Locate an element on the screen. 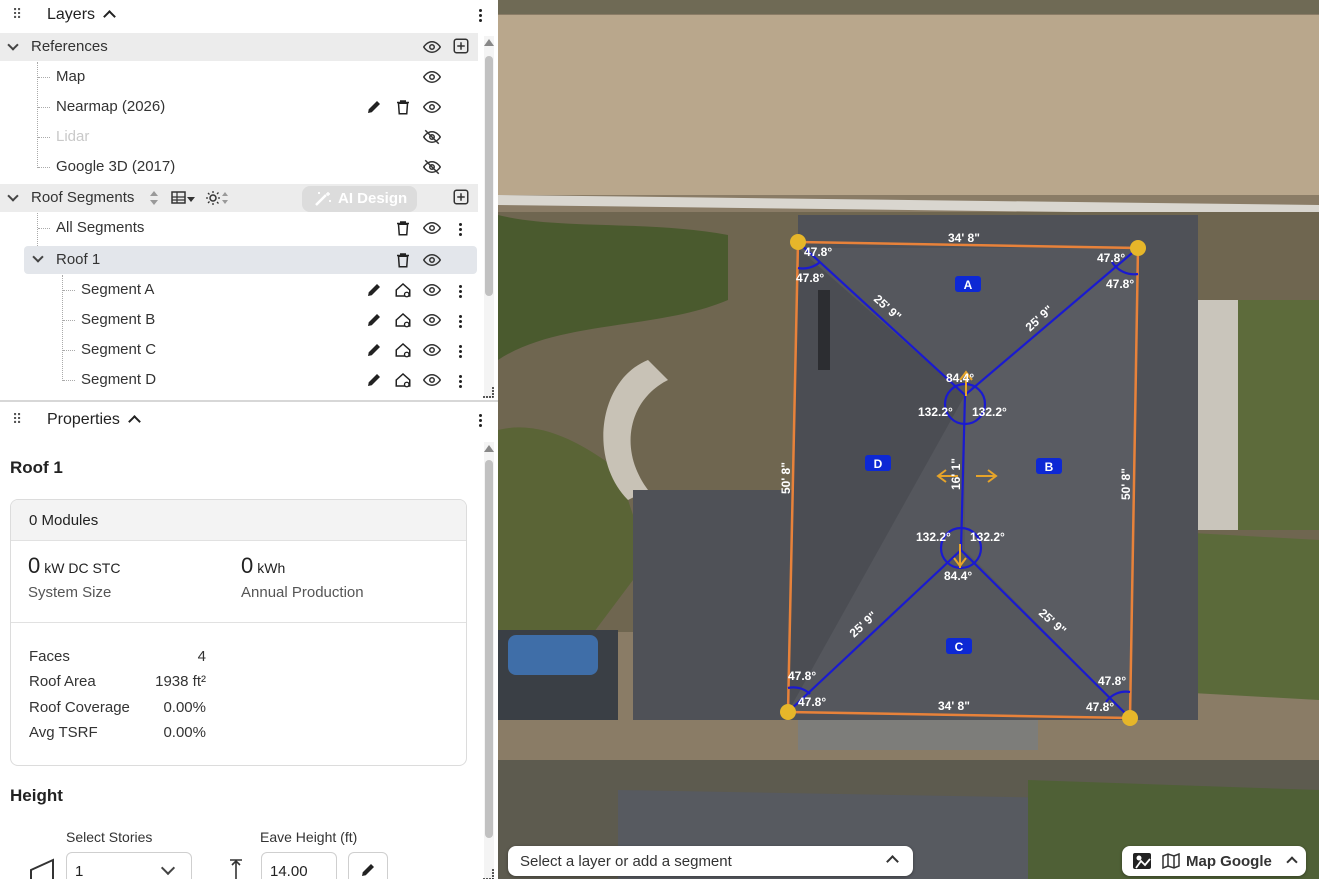 This screenshot has width=1319, height=879. map-source-label: Map Google is located at coordinates (1229, 861).